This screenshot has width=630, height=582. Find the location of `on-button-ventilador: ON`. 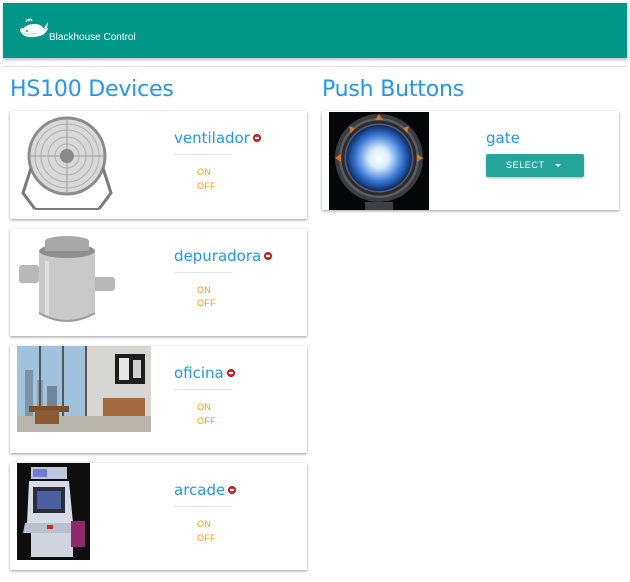

on-button-ventilador: ON is located at coordinates (204, 172).